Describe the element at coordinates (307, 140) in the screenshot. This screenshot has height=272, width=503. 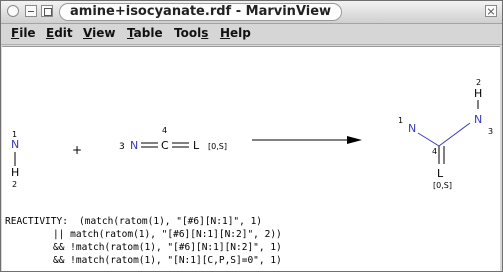
I see `reaction-arrow` at that location.